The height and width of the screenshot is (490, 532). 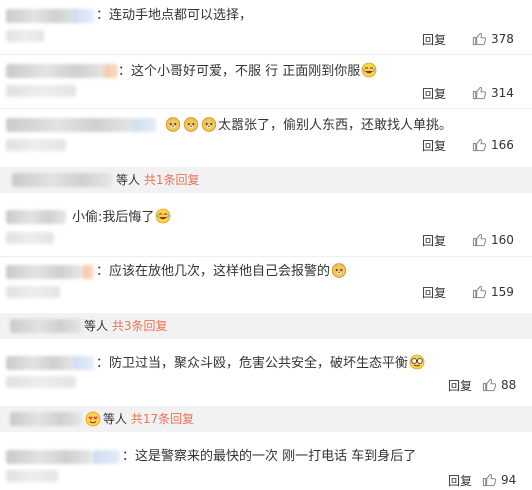 I want to click on more-replies-link: 共3条回复, so click(x=140, y=326).